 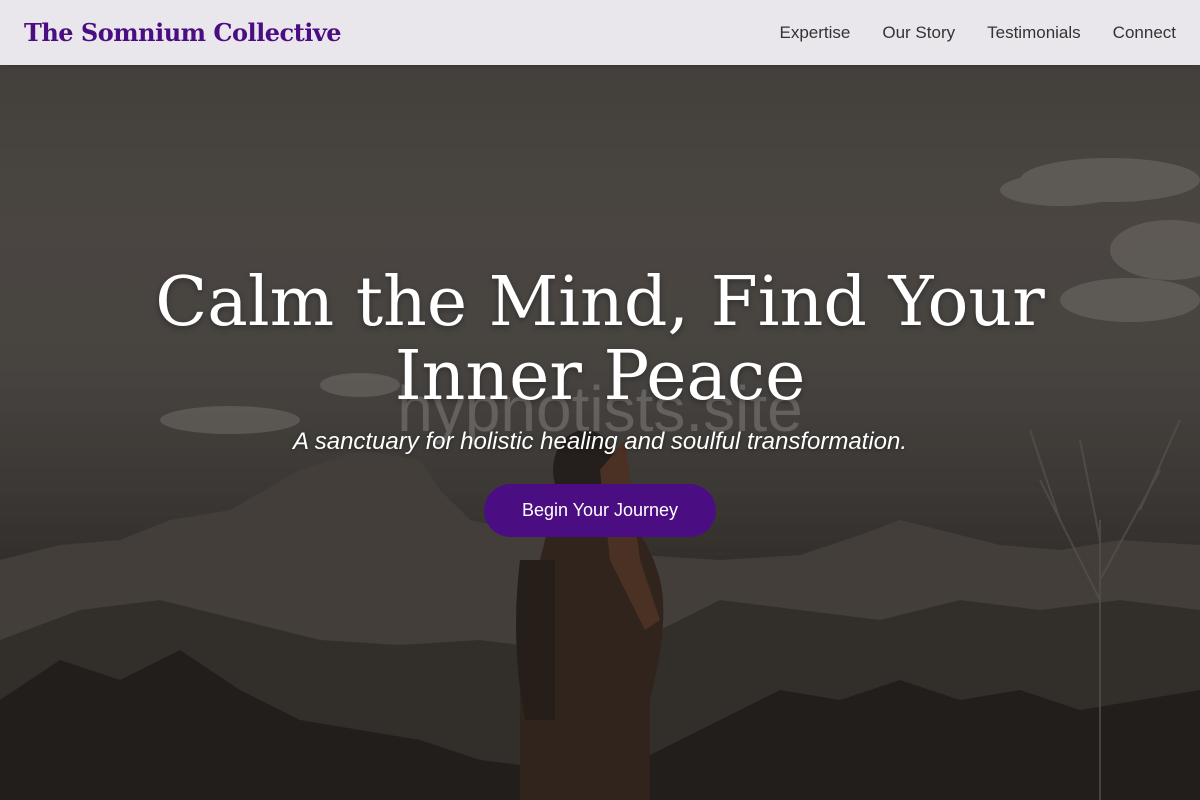 I want to click on nav-item-expertise: Expertise, so click(x=815, y=33).